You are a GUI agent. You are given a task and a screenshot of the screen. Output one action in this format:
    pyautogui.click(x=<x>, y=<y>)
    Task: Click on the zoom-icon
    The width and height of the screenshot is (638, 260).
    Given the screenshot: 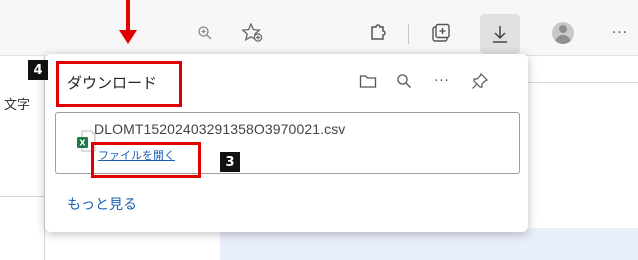 What is the action you would take?
    pyautogui.click(x=205, y=33)
    